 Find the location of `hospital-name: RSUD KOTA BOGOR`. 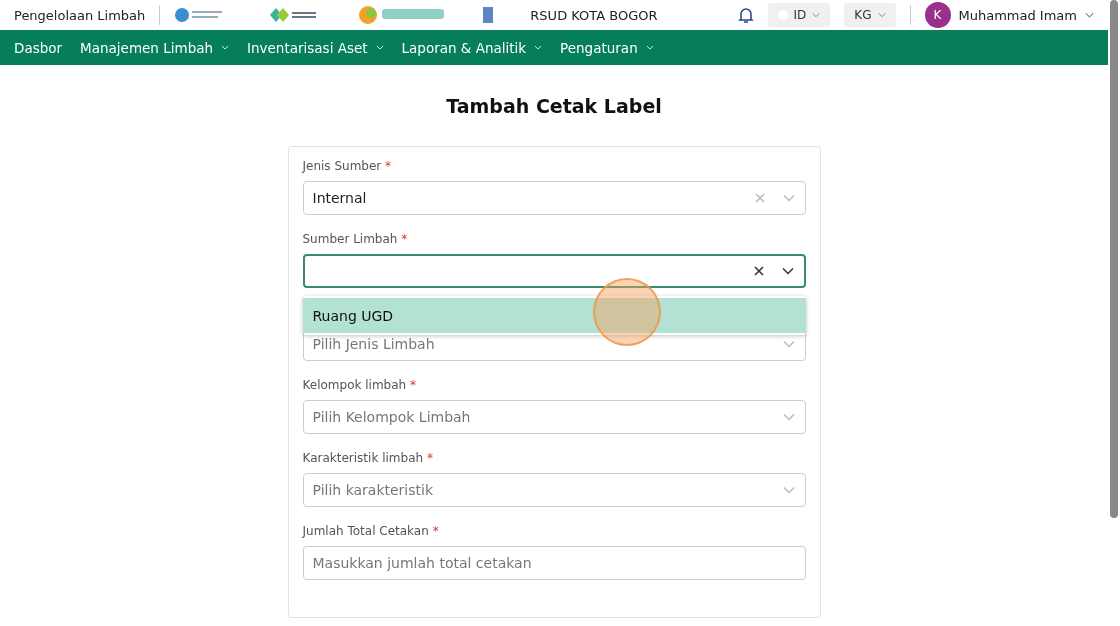

hospital-name: RSUD KOTA BOGOR is located at coordinates (594, 15).